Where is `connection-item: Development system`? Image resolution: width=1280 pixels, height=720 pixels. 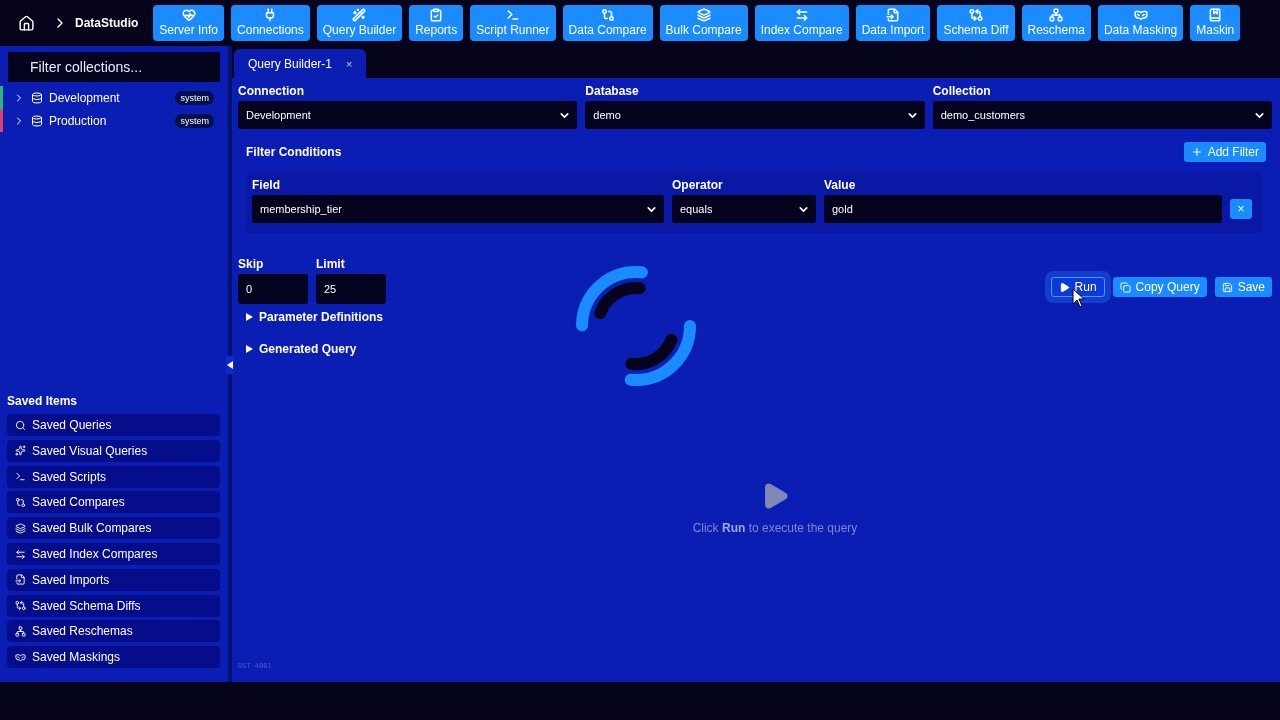 connection-item: Development system is located at coordinates (110, 97).